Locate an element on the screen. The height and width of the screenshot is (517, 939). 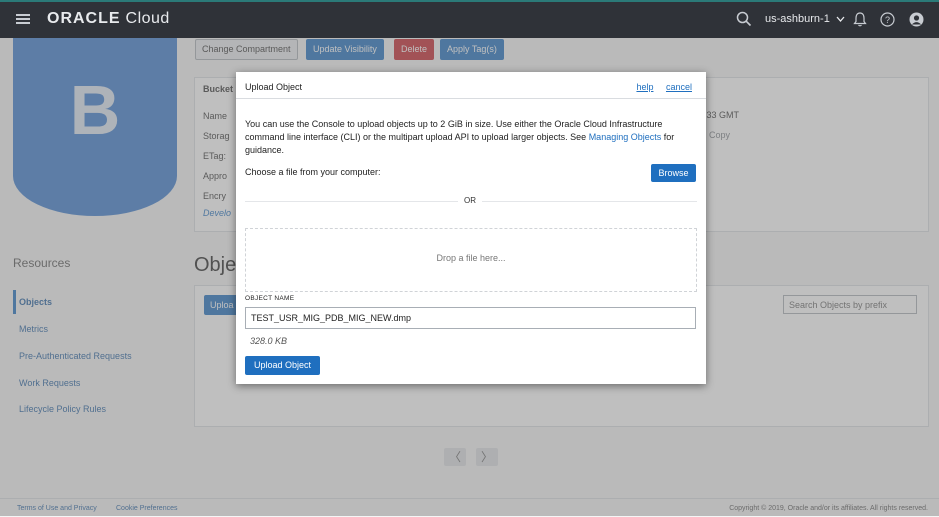
brand-main: ORACLE is located at coordinates (84, 18).